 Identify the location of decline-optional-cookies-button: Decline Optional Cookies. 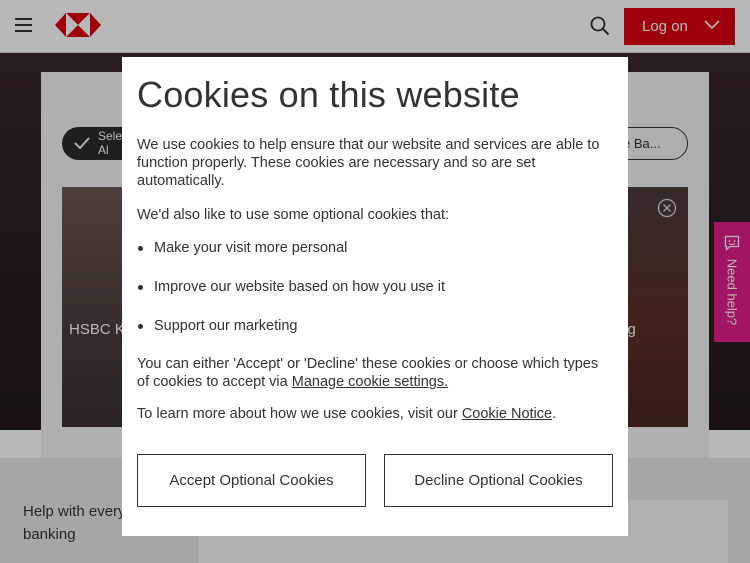
(498, 480).